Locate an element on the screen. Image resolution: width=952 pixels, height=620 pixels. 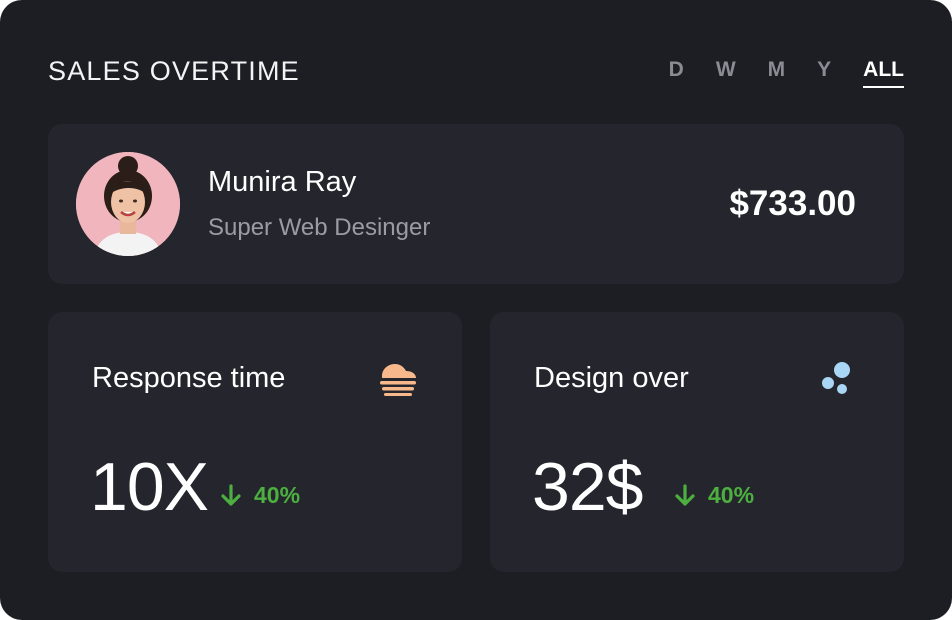
profile-amount: $733.00 is located at coordinates (792, 203).